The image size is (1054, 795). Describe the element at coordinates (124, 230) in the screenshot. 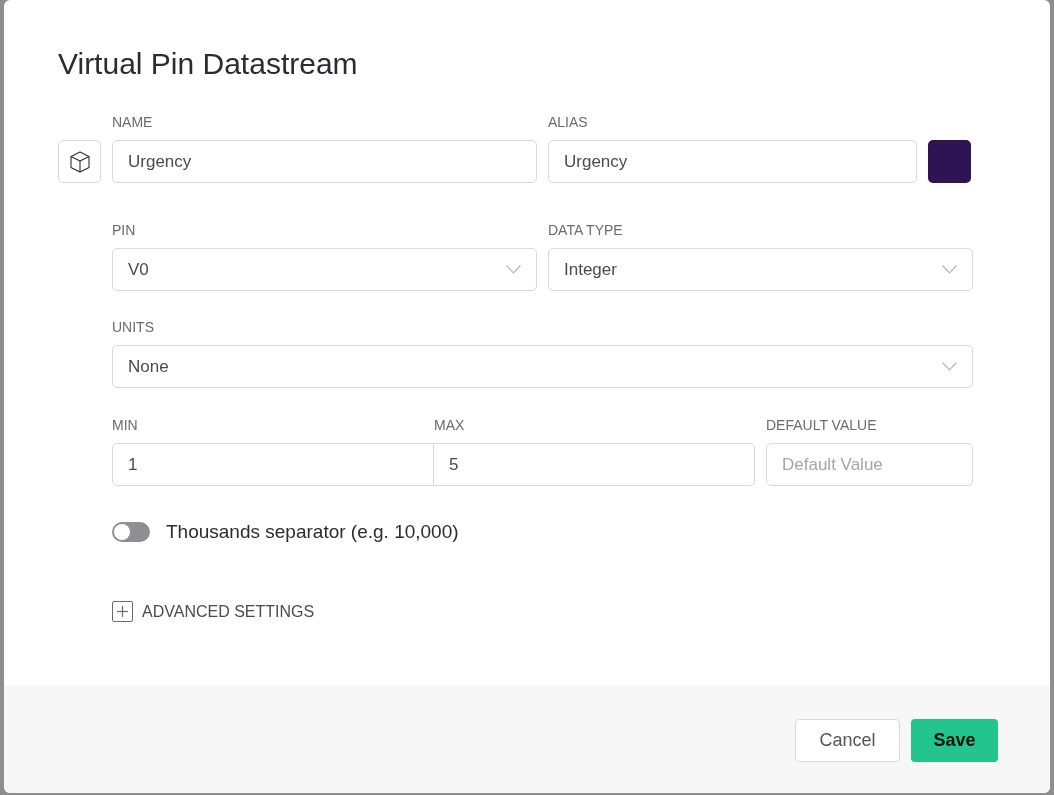

I see `field-label: PIN` at that location.